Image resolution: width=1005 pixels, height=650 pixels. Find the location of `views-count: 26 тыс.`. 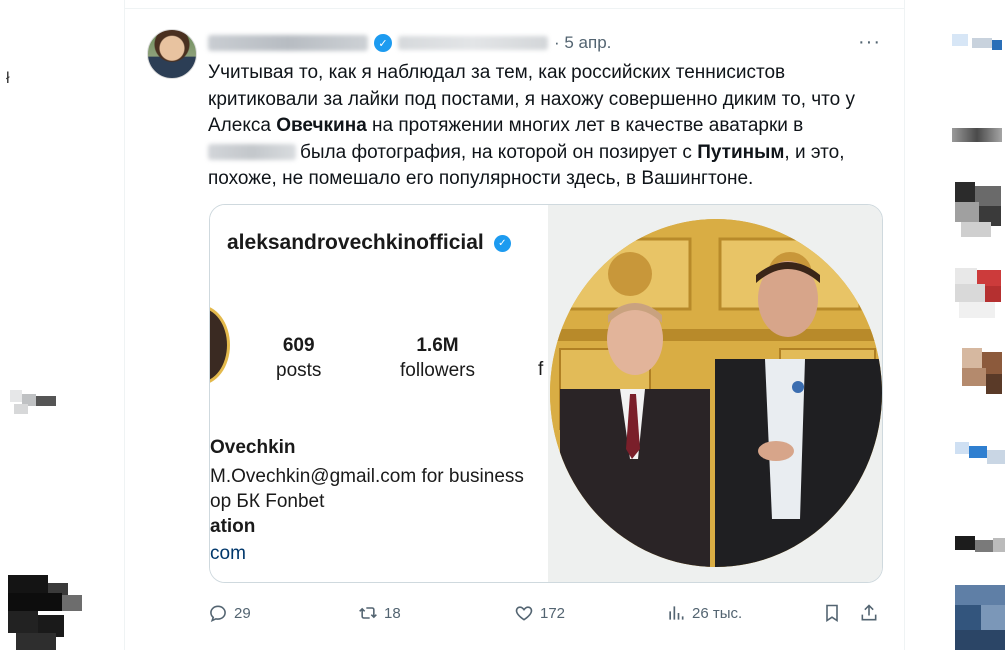

views-count: 26 тыс. is located at coordinates (717, 613).